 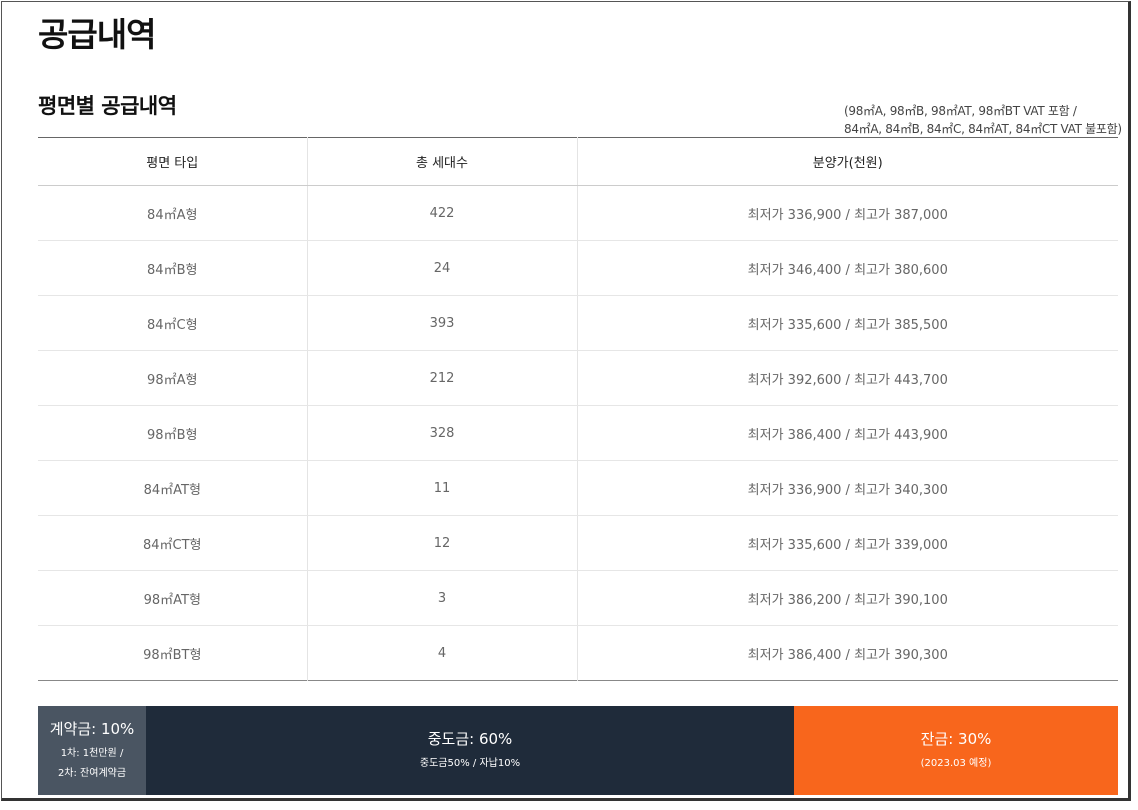 I want to click on cell-price: 최저가 386,200 / 최고가 390,100, so click(x=847, y=598).